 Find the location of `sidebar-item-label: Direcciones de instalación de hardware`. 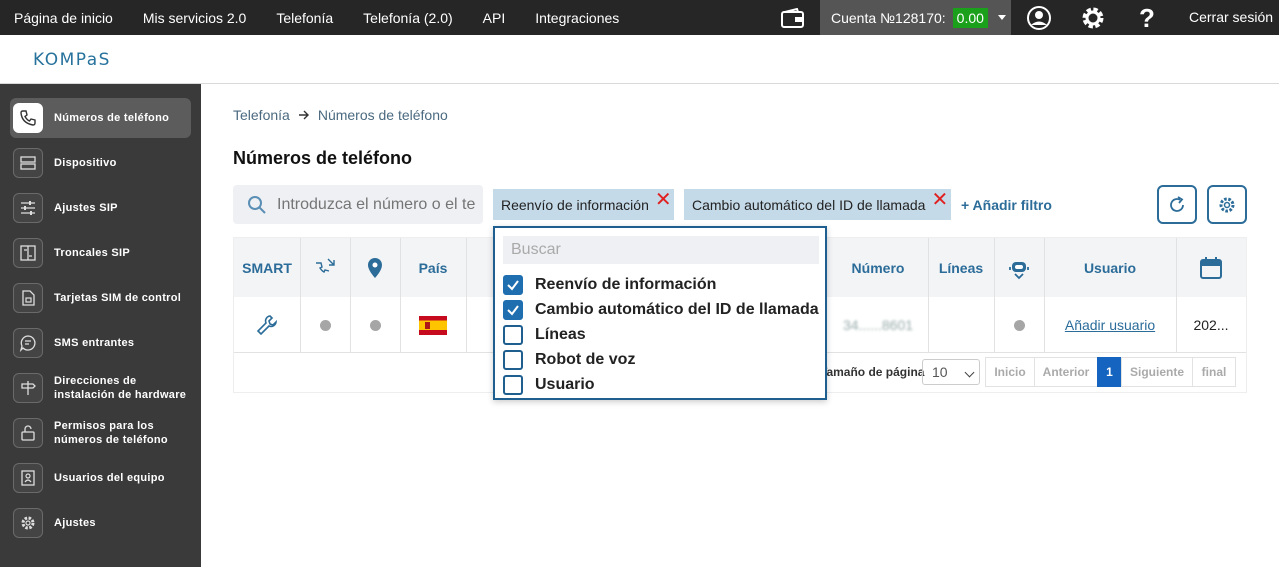

sidebar-item-label: Direcciones de instalación de hardware is located at coordinates (120, 388).